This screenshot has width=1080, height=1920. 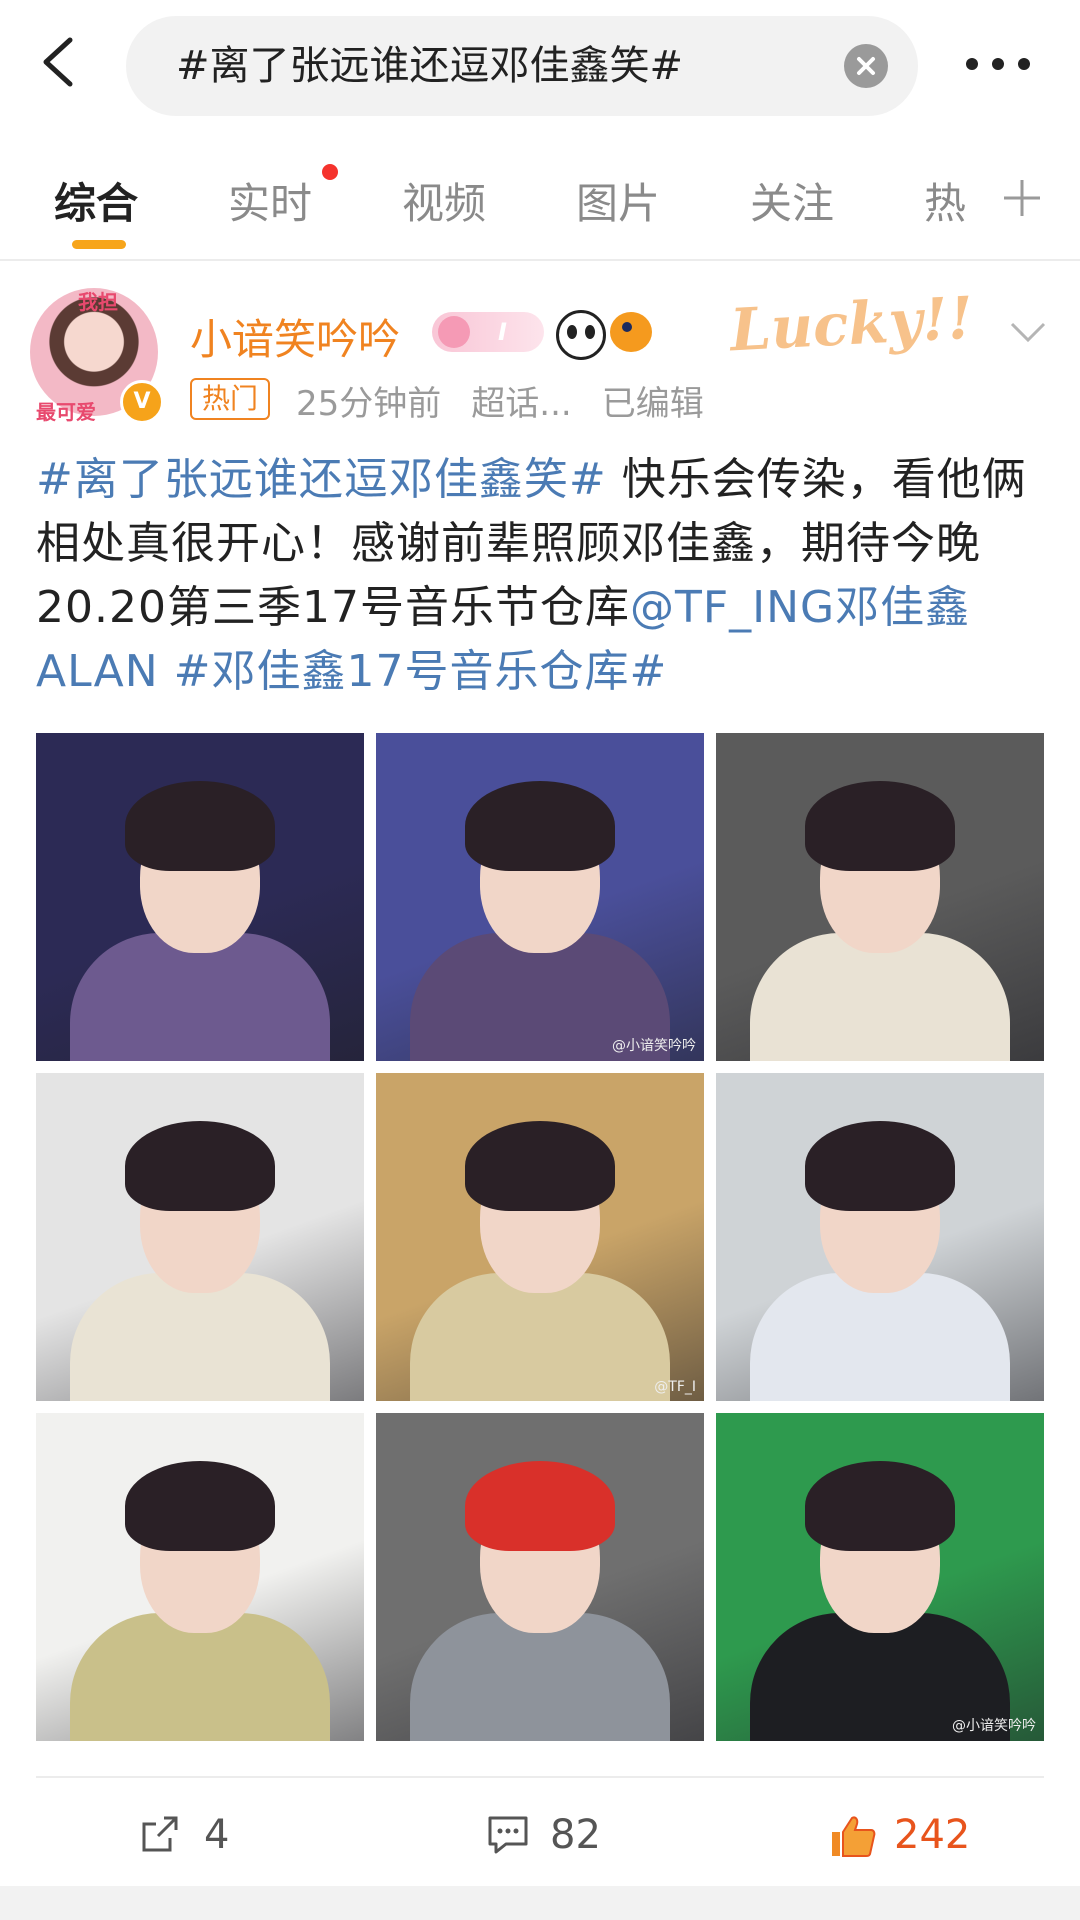 I want to click on image-watermark: @TF_I, so click(x=675, y=1387).